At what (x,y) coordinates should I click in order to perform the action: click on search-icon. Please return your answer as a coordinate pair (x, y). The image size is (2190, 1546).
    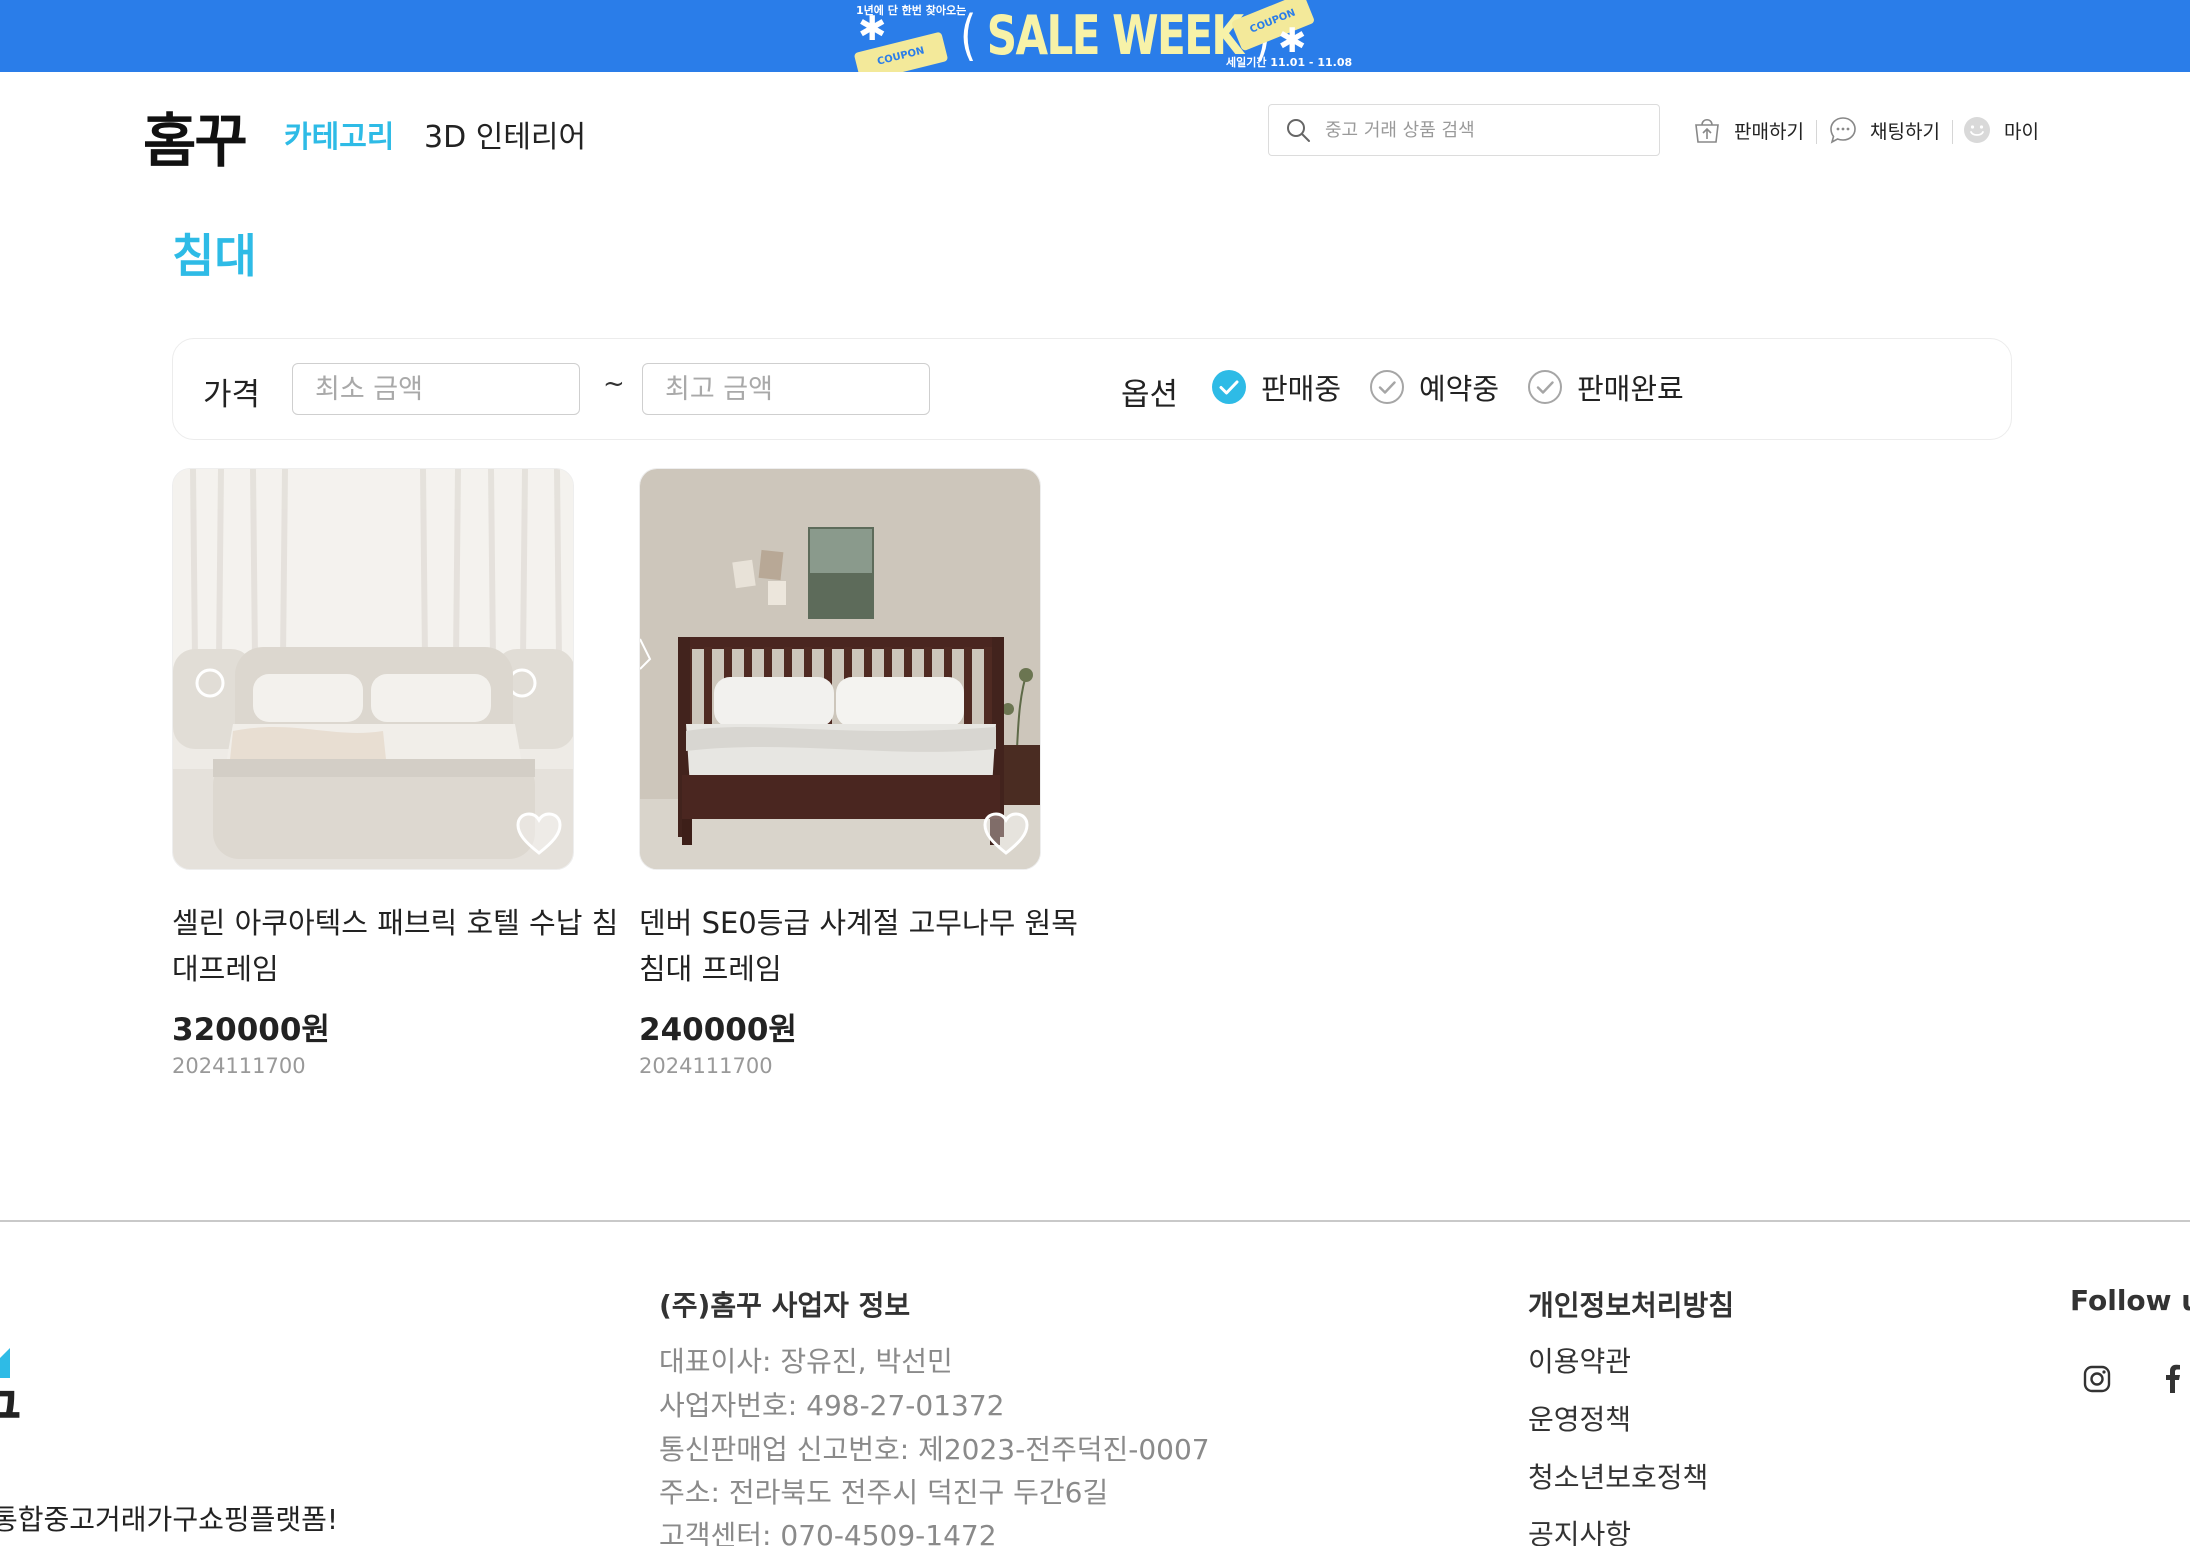
    Looking at the image, I should click on (1298, 130).